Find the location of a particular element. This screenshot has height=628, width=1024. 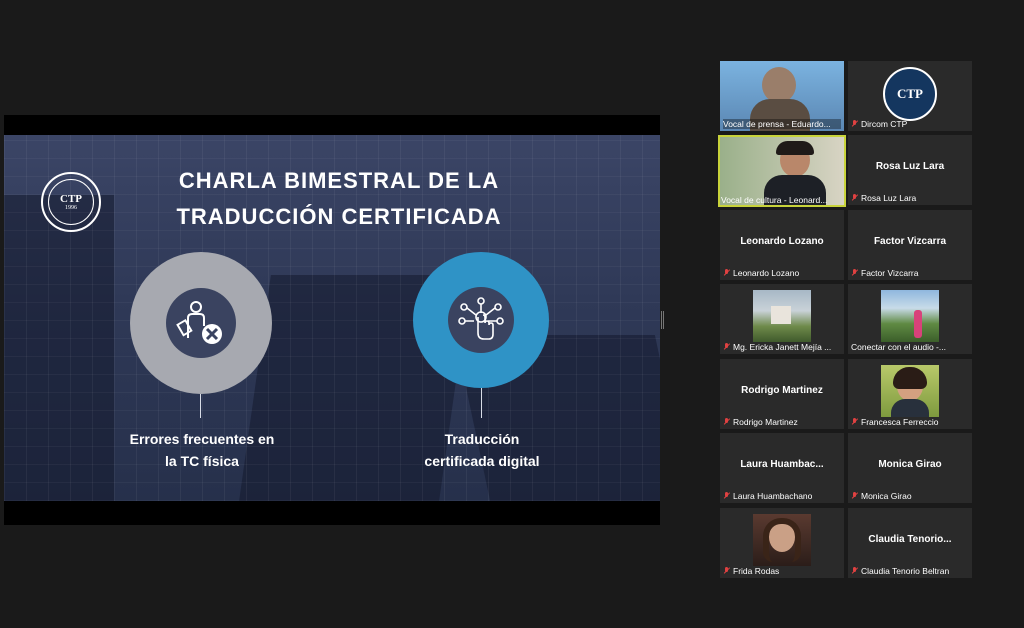

participant-tile: Francesca Ferreccio is located at coordinates (910, 394).